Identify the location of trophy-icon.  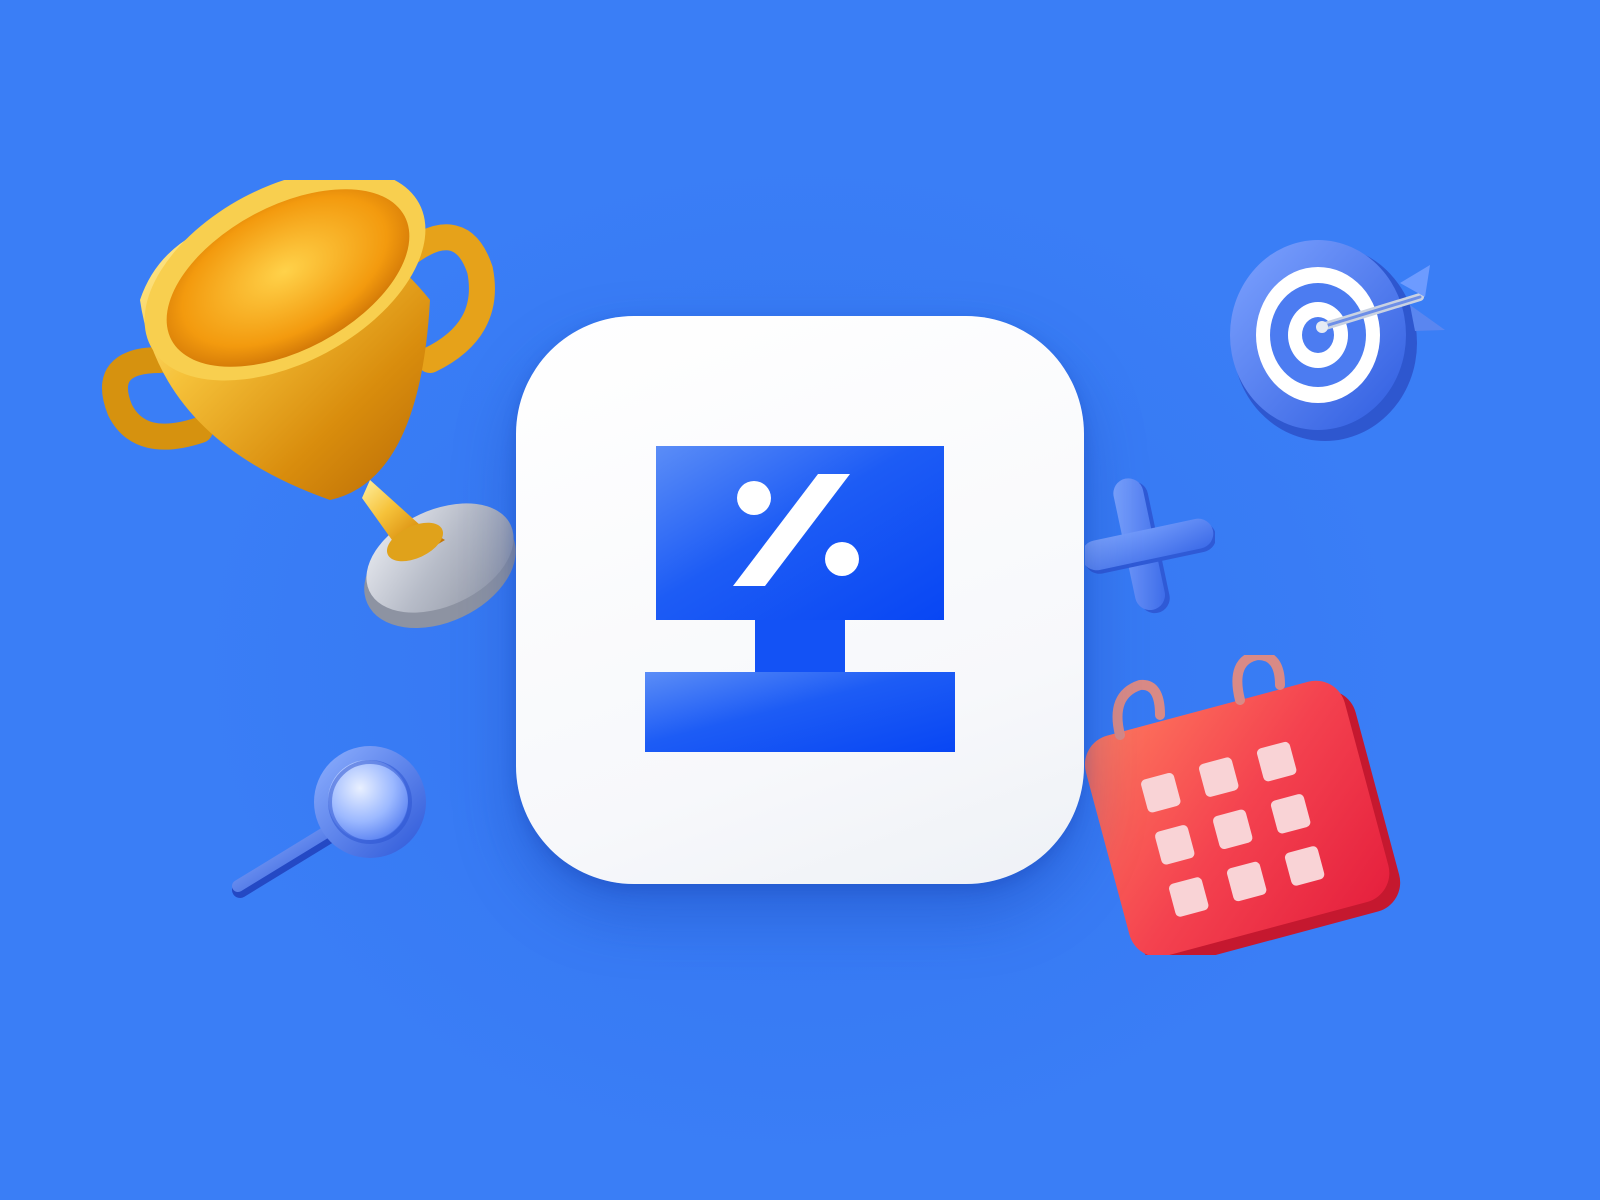
(315, 415).